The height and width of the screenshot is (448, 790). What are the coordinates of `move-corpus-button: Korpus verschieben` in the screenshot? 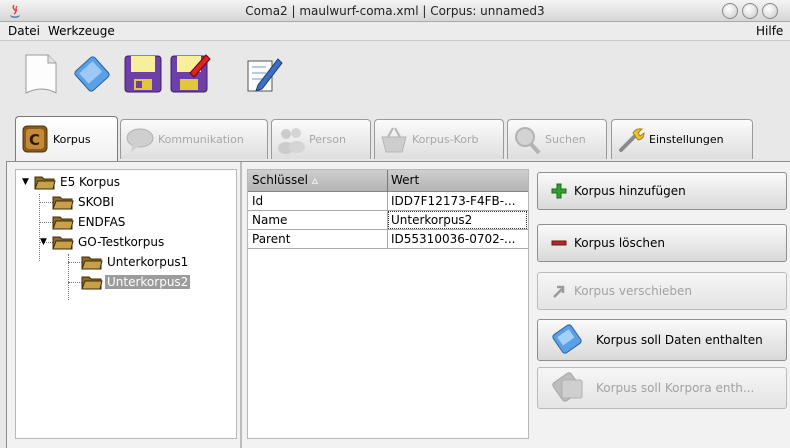 It's located at (662, 291).